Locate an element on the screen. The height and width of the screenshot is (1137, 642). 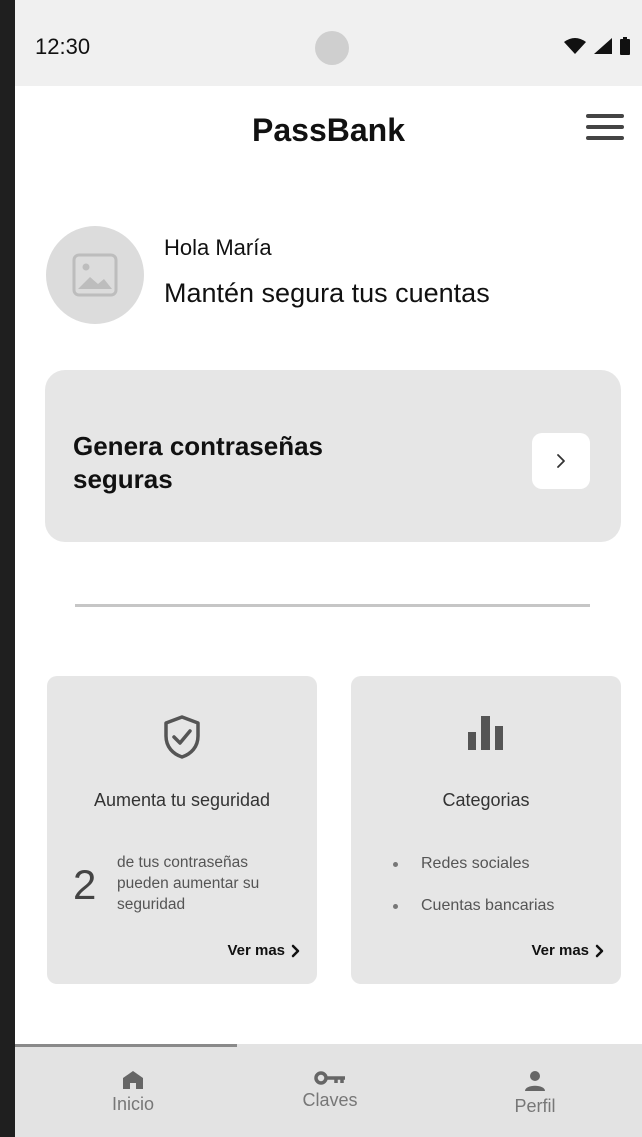
category-item: Cuentas bancarias is located at coordinates (471, 917).